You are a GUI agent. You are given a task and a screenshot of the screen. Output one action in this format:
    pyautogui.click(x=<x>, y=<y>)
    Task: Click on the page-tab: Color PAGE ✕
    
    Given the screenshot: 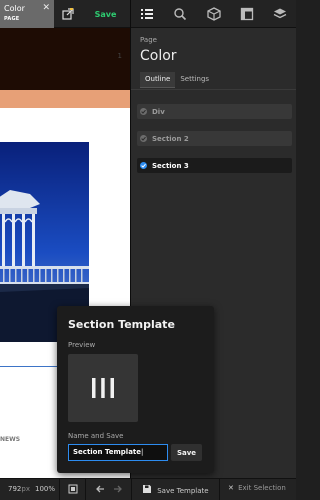 What is the action you would take?
    pyautogui.click(x=27, y=14)
    